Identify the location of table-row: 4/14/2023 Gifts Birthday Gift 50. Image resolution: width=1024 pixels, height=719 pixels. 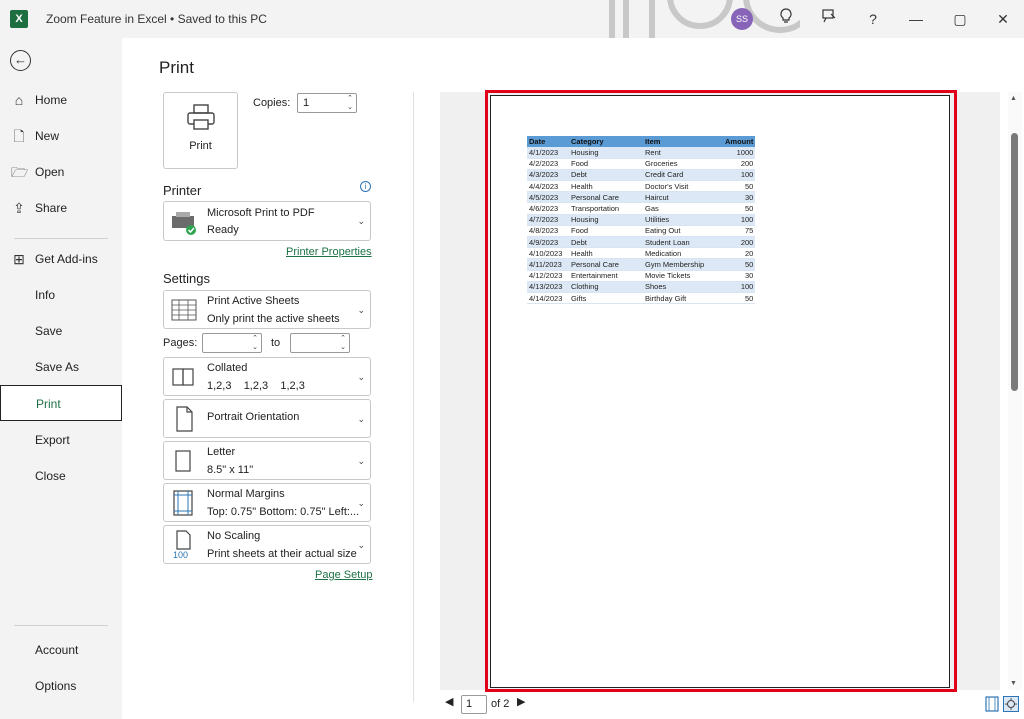
(641, 298).